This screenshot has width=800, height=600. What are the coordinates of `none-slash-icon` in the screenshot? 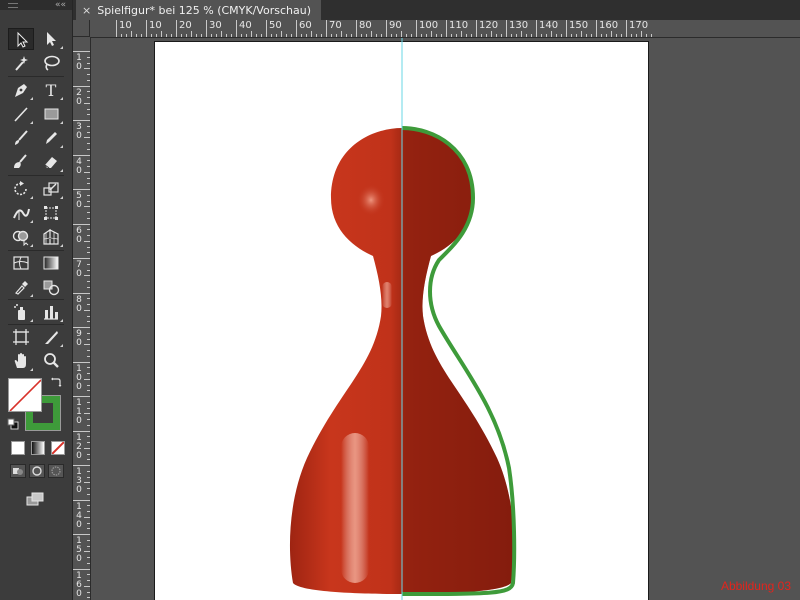 It's located at (25, 395).